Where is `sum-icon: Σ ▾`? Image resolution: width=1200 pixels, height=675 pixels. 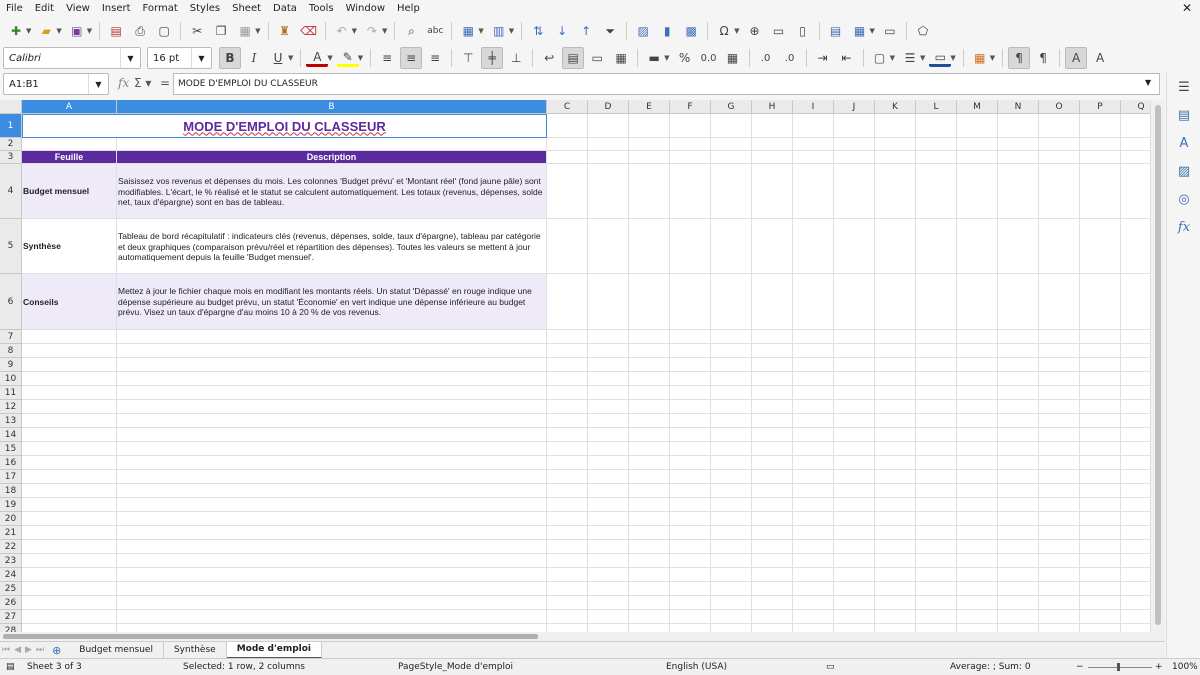
sum-icon: Σ ▾ is located at coordinates (142, 83).